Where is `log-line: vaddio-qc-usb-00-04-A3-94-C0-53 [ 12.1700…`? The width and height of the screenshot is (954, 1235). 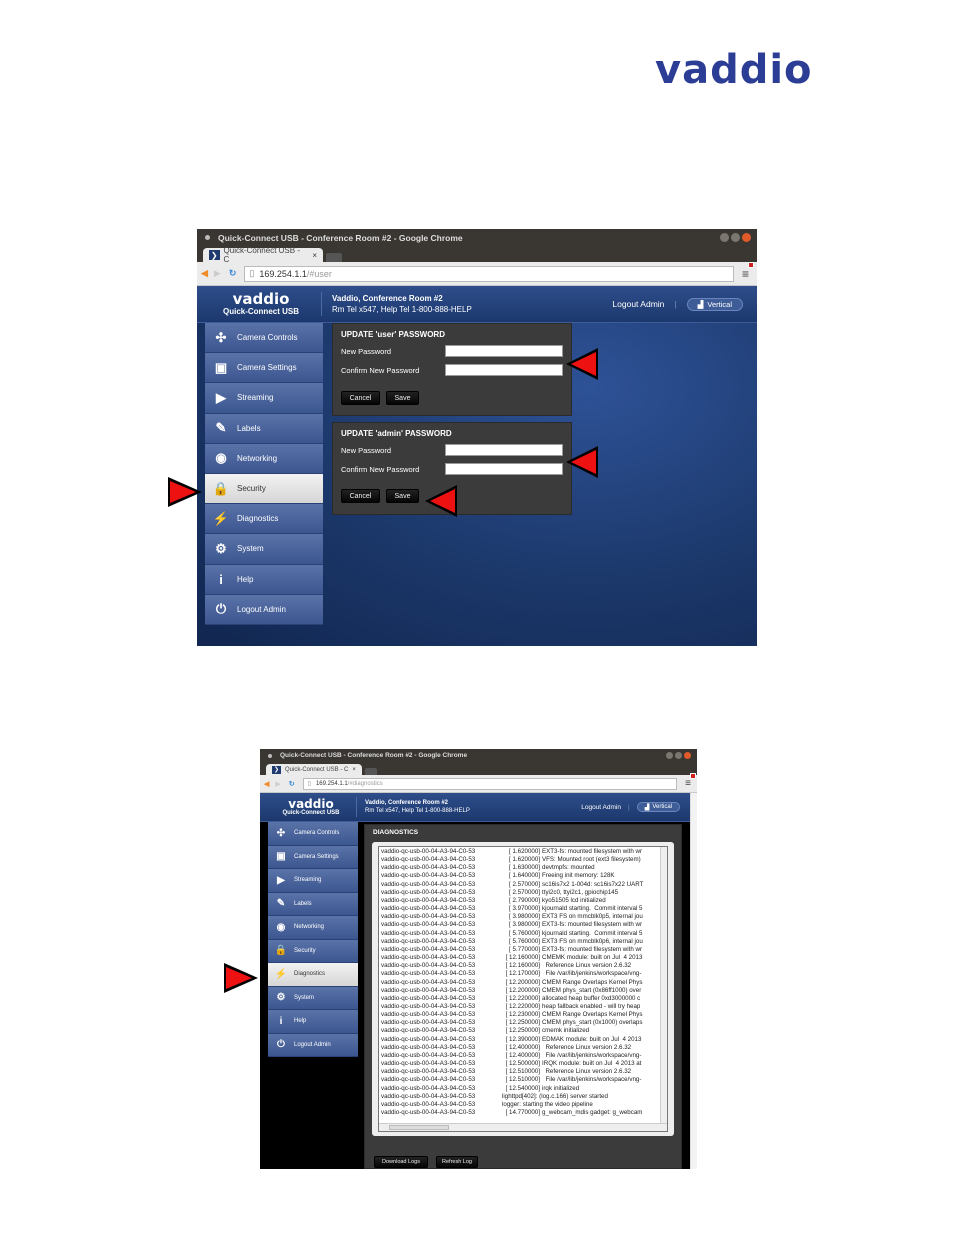
log-line: vaddio-qc-usb-00-04-A3-94-C0-53 [ 12.1700… is located at coordinates (523, 974).